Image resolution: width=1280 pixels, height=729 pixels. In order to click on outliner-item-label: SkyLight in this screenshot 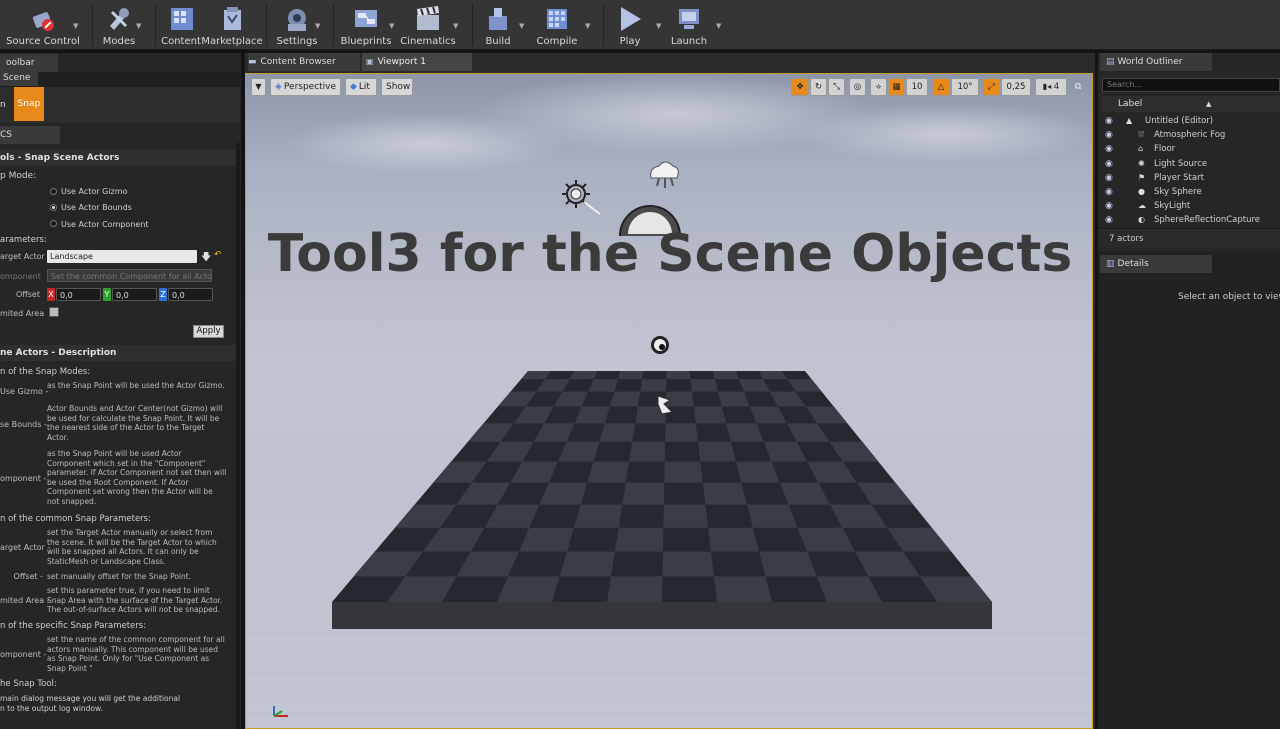, I will do `click(1172, 206)`.